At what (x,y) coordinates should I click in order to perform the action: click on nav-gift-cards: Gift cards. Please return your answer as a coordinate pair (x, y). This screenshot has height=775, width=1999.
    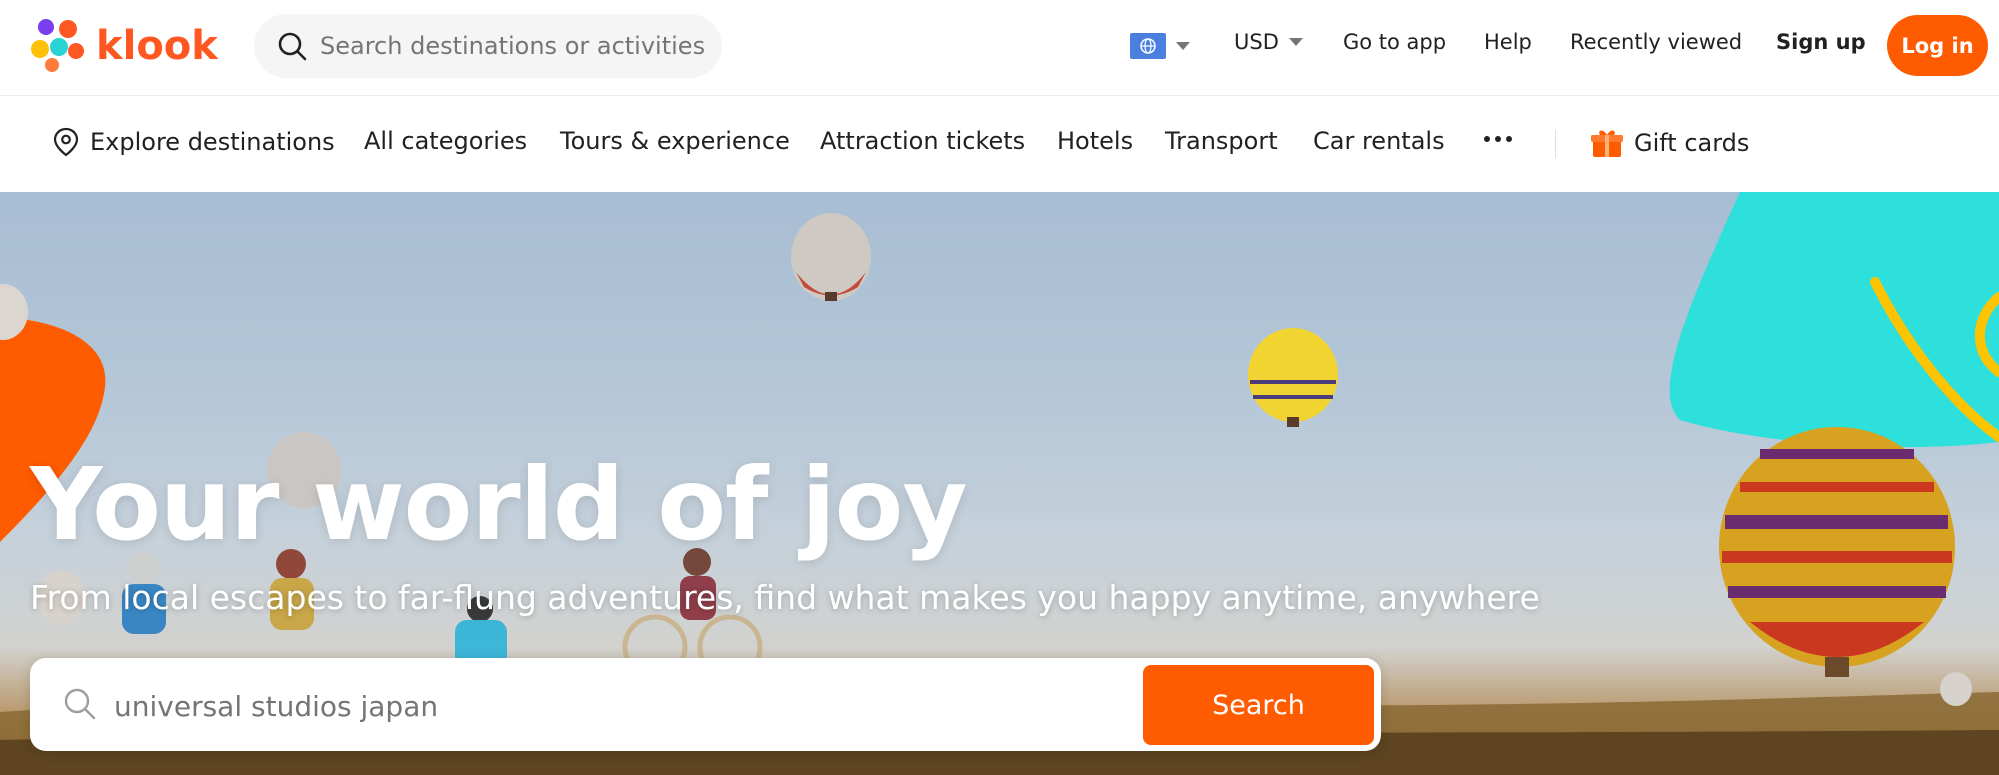
    Looking at the image, I should click on (1669, 143).